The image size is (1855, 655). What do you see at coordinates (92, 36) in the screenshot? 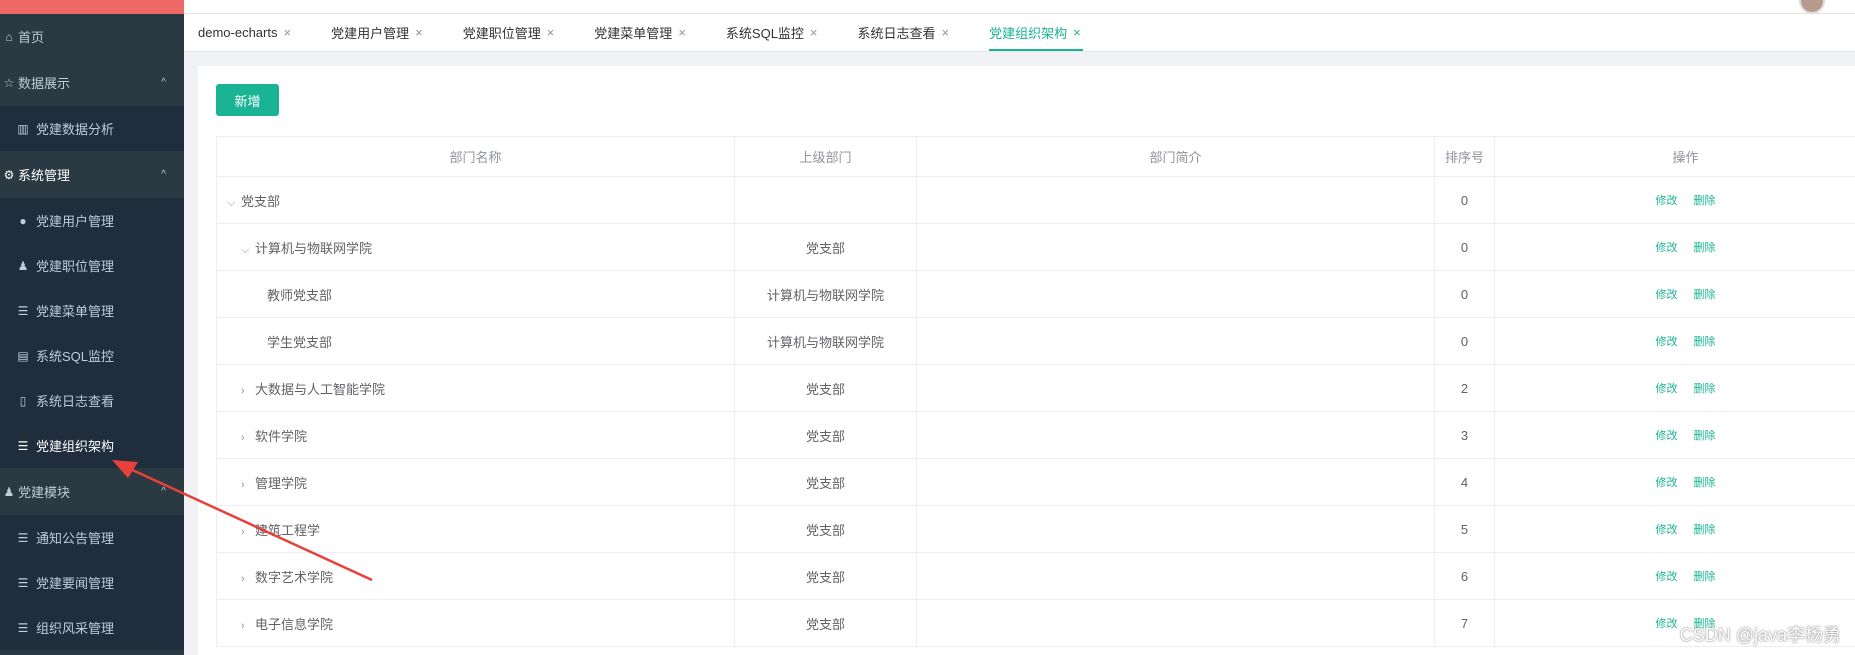
I see `sidebar-item-0: ⌂ 首页` at bounding box center [92, 36].